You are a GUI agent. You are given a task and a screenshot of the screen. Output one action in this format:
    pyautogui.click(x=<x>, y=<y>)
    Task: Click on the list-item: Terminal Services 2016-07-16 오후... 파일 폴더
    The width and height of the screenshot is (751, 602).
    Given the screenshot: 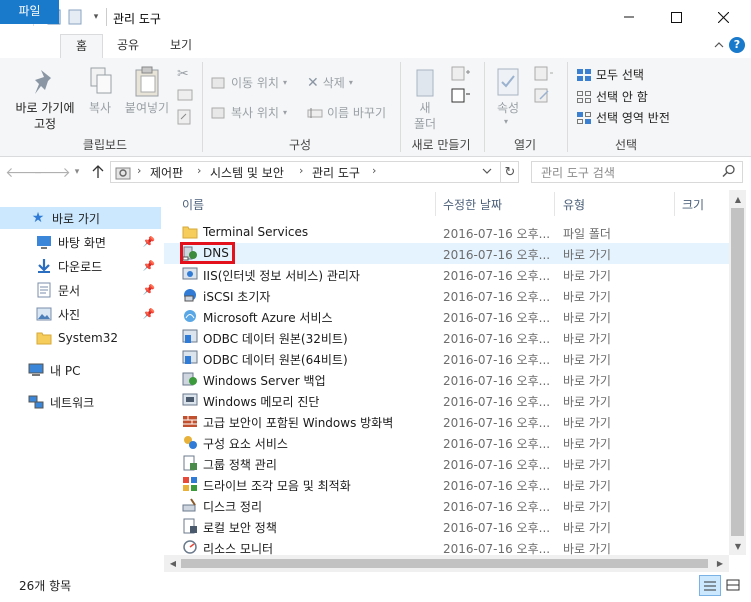 What is the action you would take?
    pyautogui.click(x=446, y=232)
    